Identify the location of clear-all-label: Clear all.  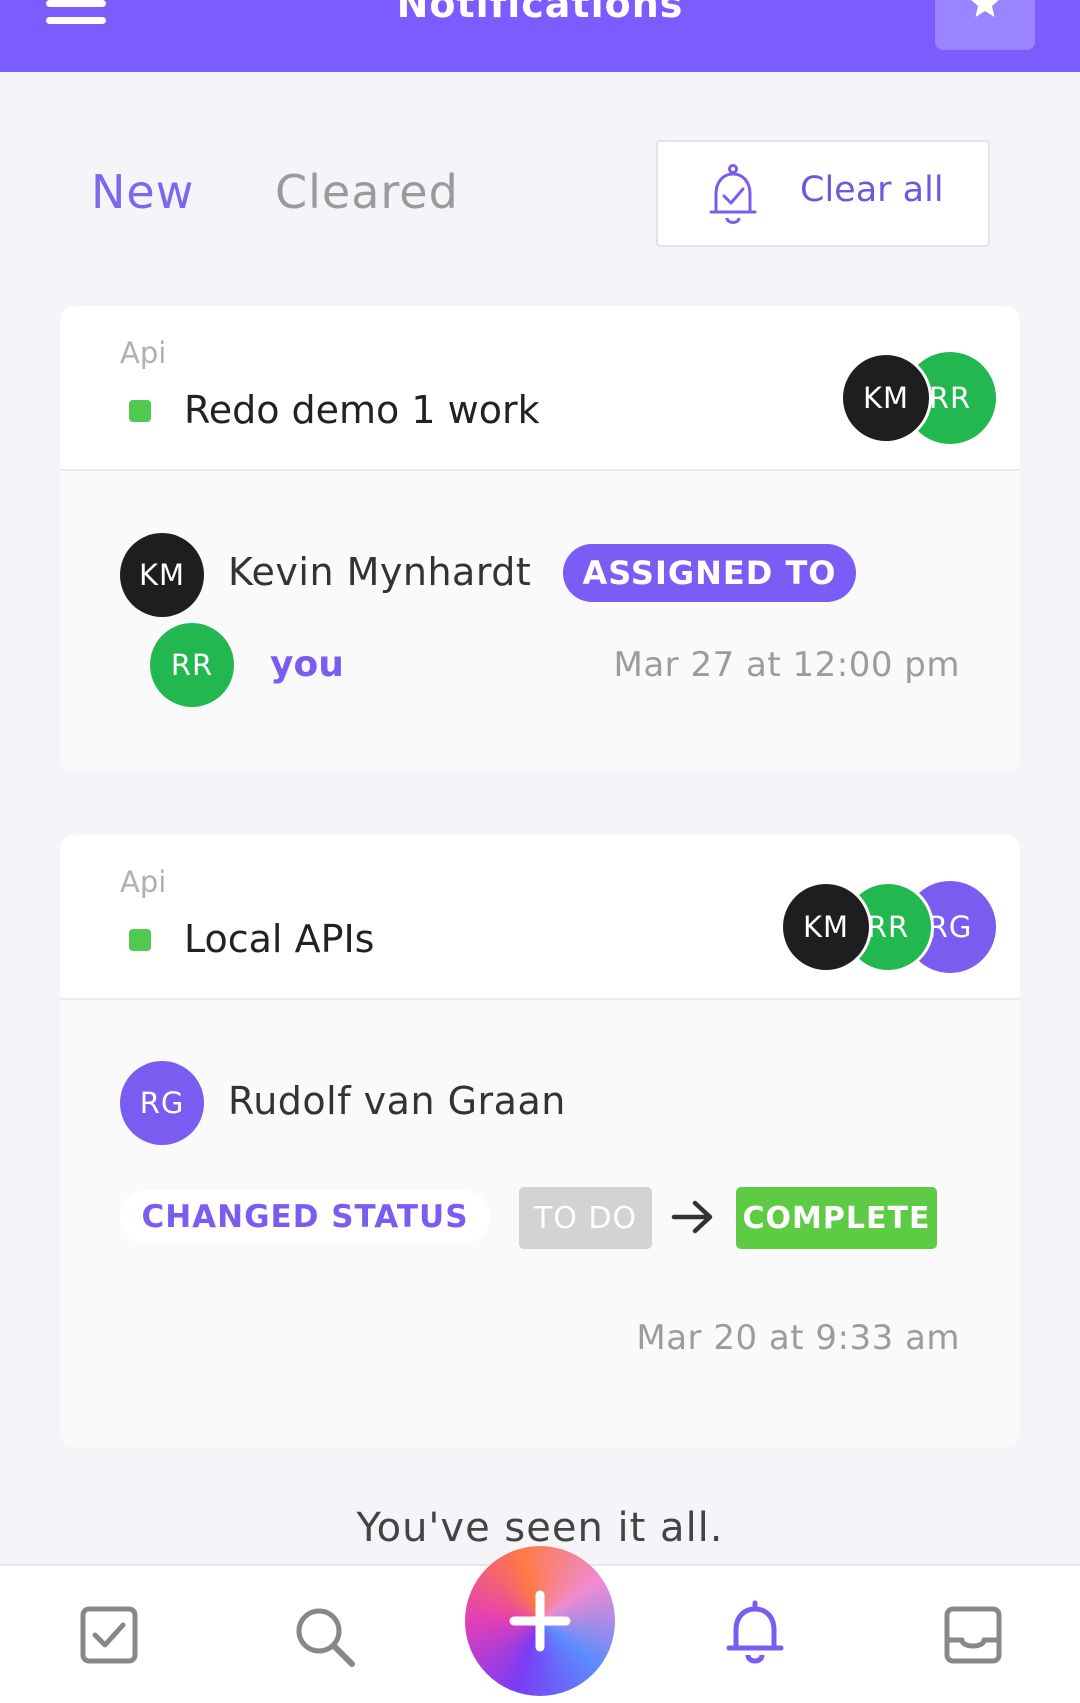
(872, 190).